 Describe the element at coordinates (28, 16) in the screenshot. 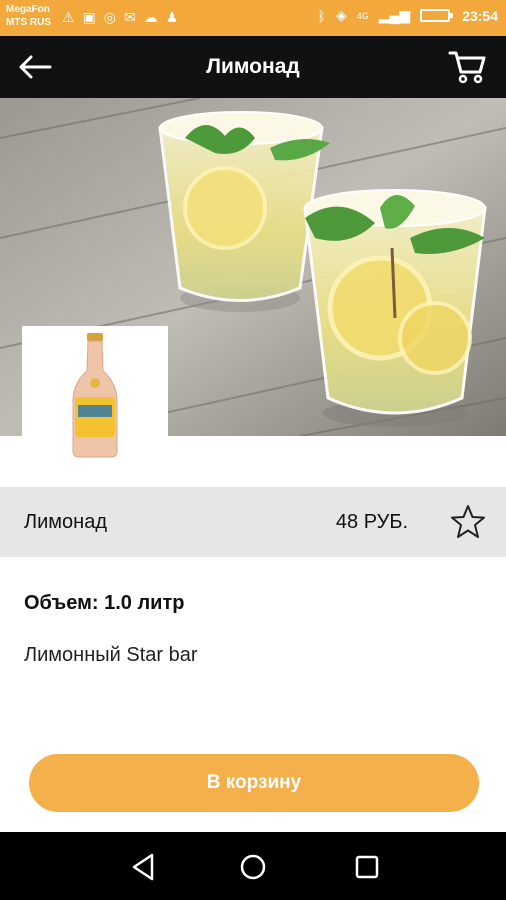

I see `carrier-info: MegaFon MTS RUS` at that location.